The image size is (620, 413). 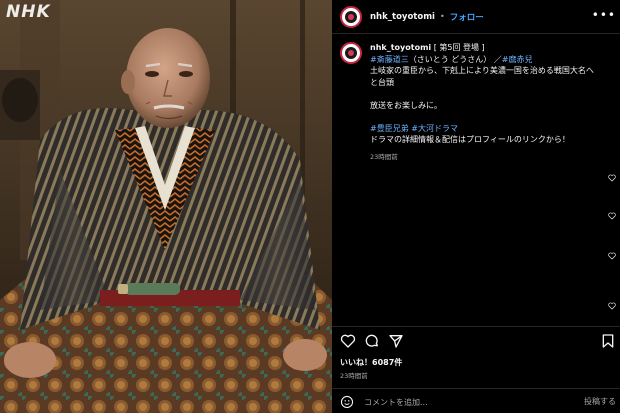 I want to click on post-header: nhk_toyotomi • フォロー •••, so click(x=476, y=17).